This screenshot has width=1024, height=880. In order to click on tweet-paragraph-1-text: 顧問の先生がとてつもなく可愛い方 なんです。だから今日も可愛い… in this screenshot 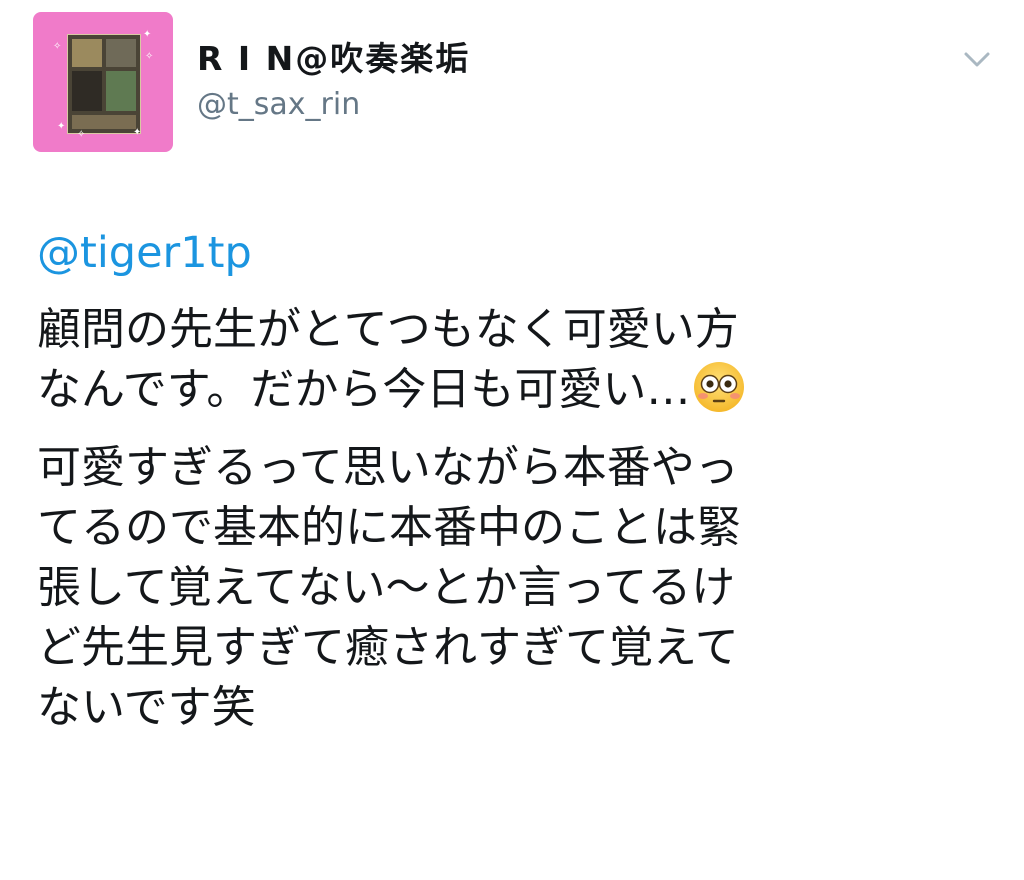, I will do `click(388, 359)`.